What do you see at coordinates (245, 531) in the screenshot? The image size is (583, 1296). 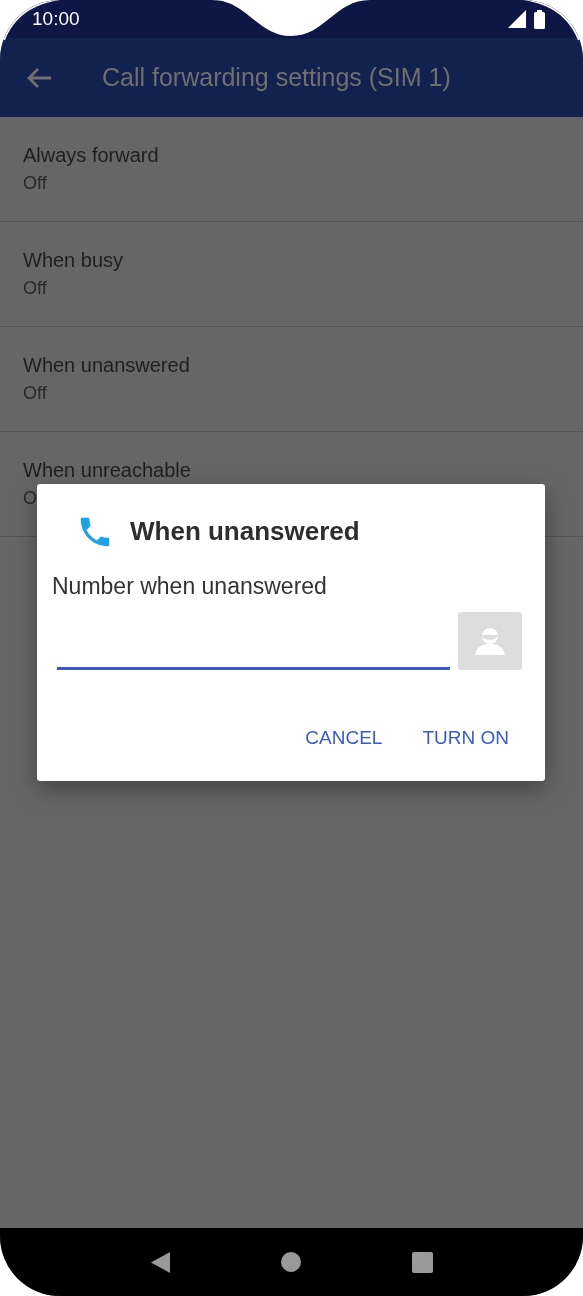 I see `dialog-title: When unanswered` at bounding box center [245, 531].